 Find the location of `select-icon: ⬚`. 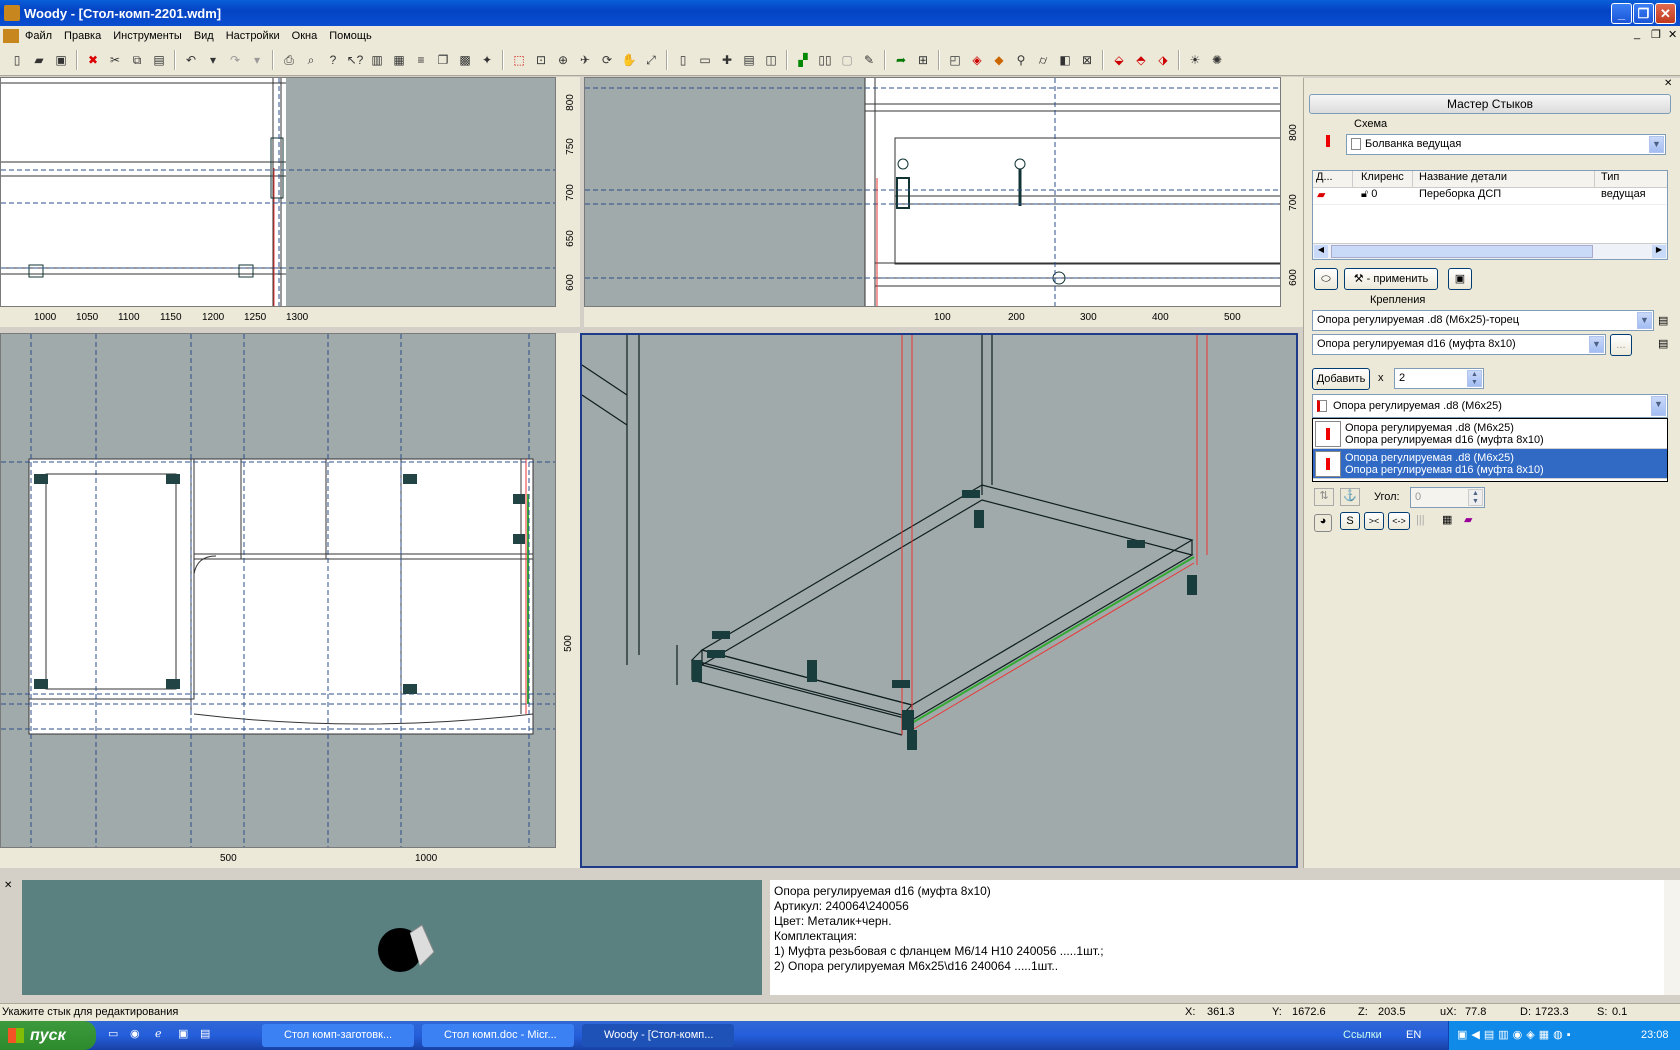

select-icon: ⬚ is located at coordinates (519, 60).